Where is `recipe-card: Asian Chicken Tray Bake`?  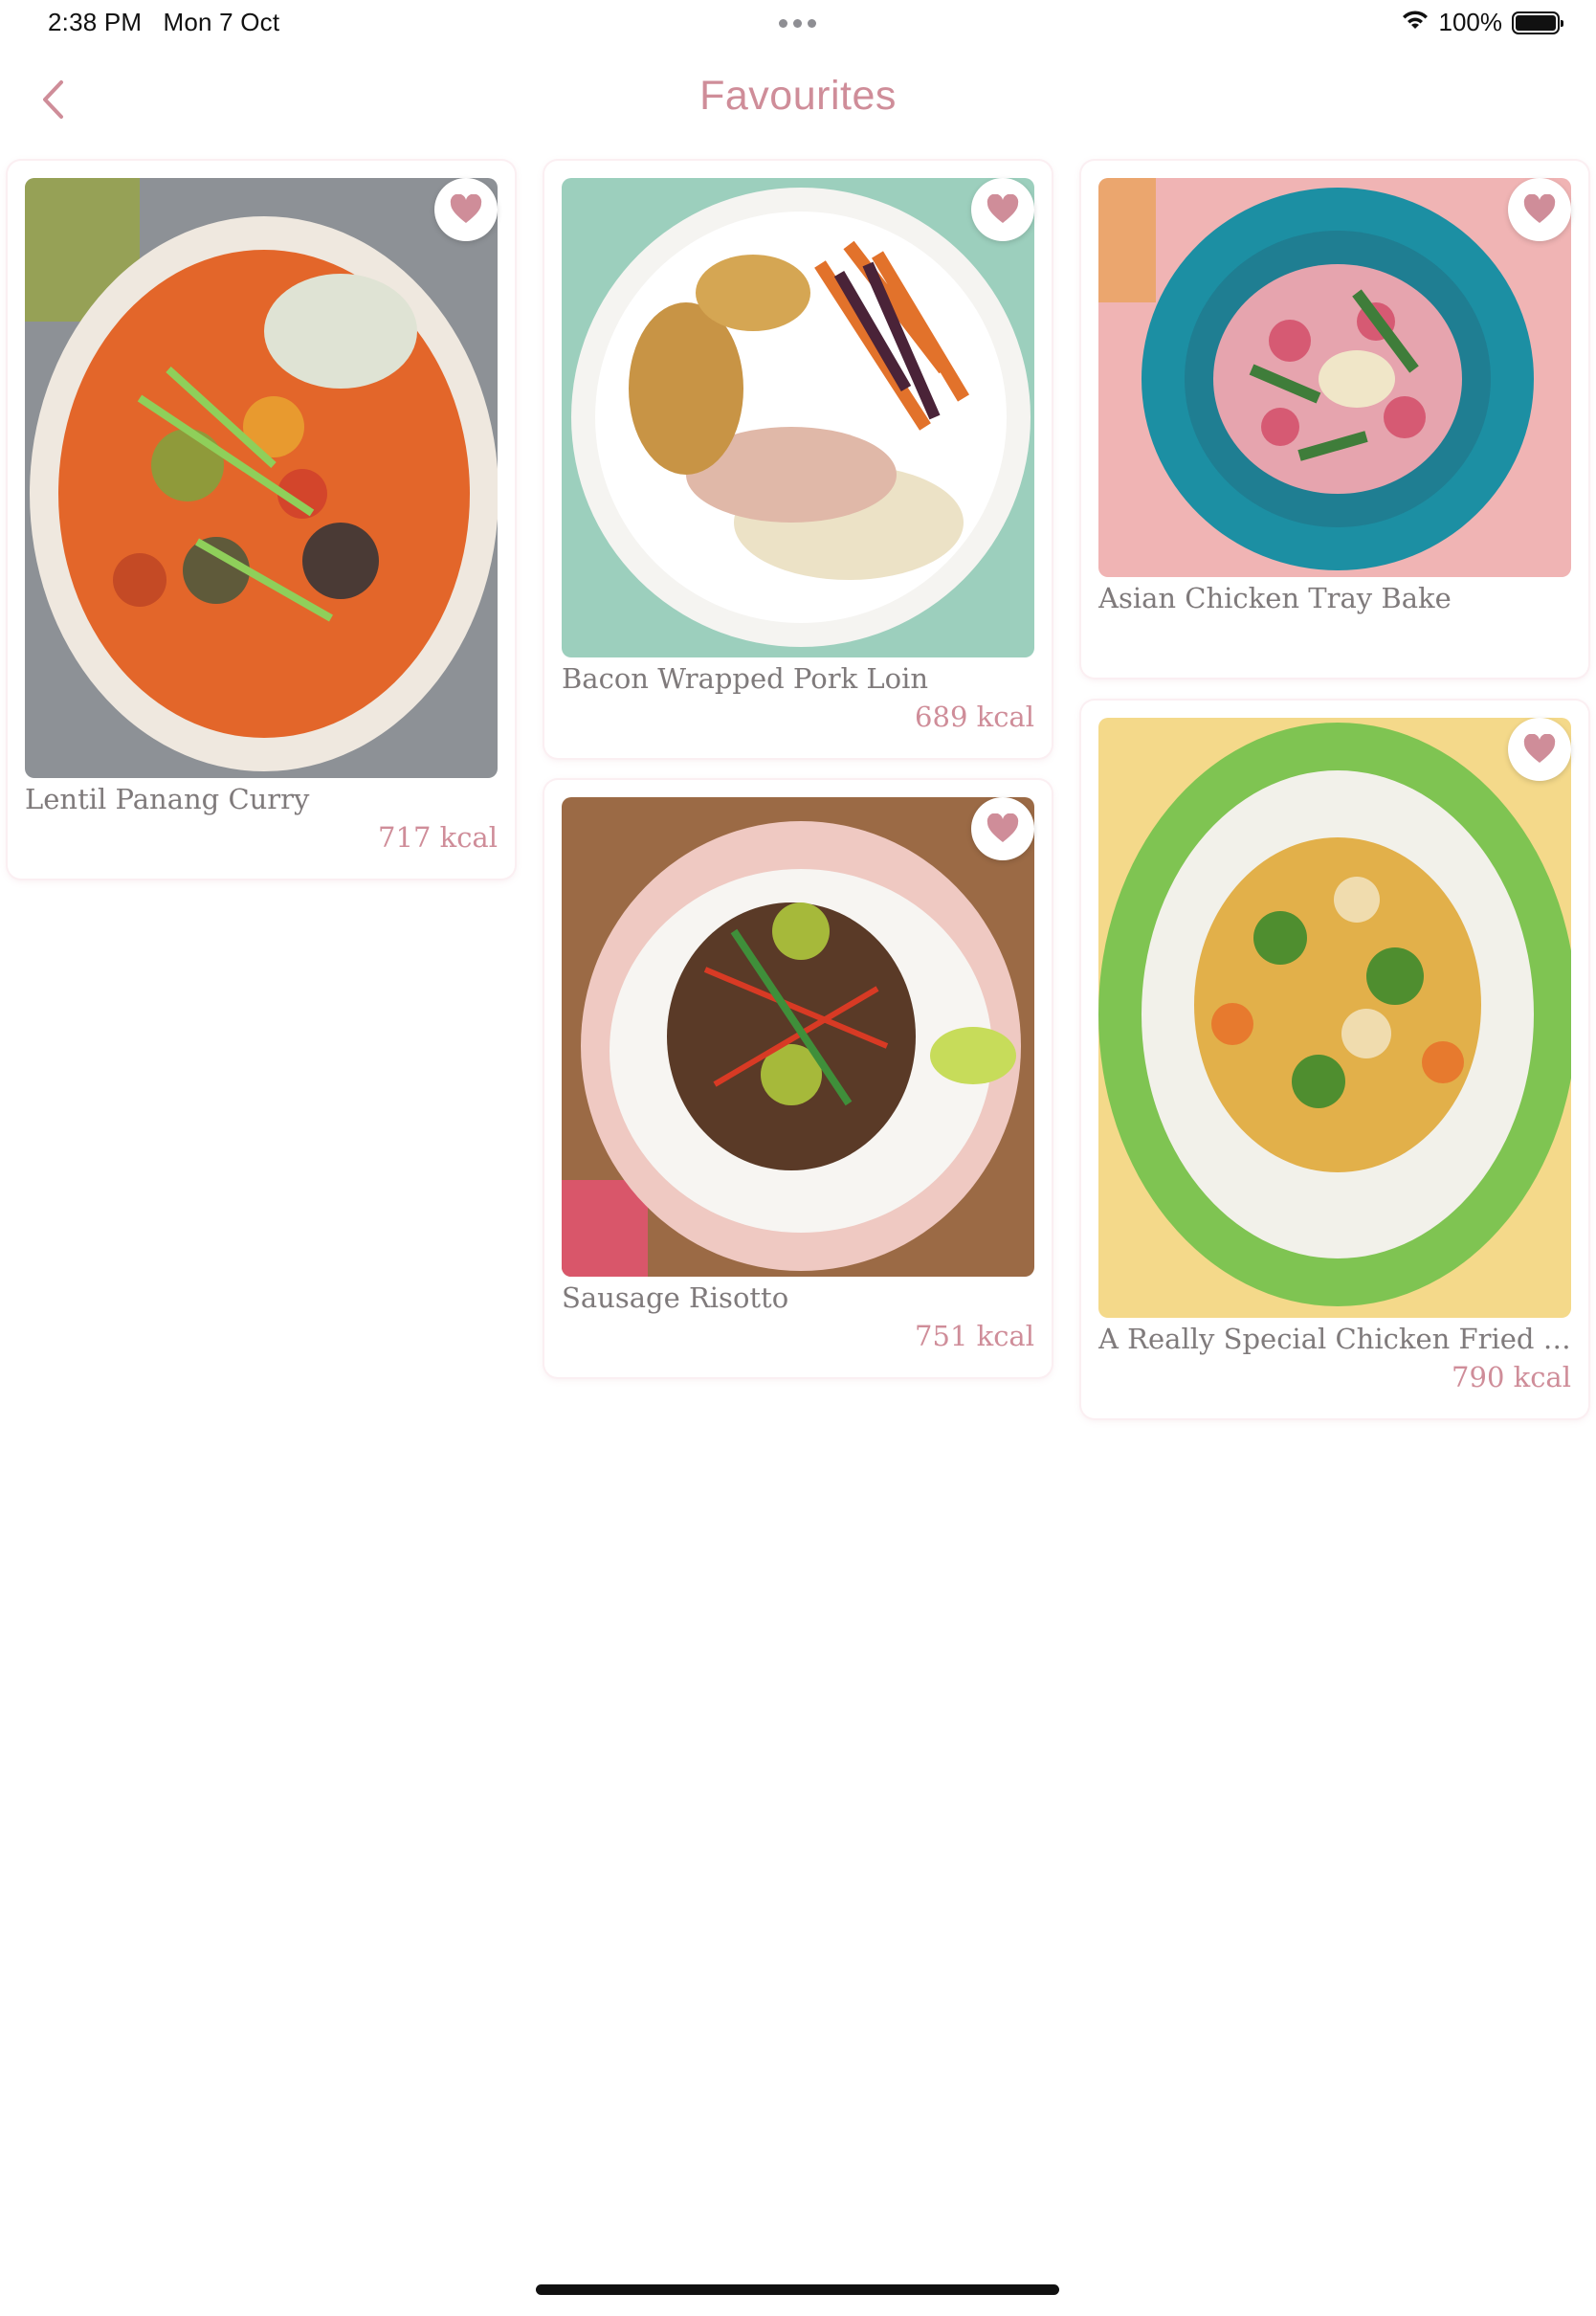
recipe-card: Asian Chicken Tray Bake is located at coordinates (1335, 419).